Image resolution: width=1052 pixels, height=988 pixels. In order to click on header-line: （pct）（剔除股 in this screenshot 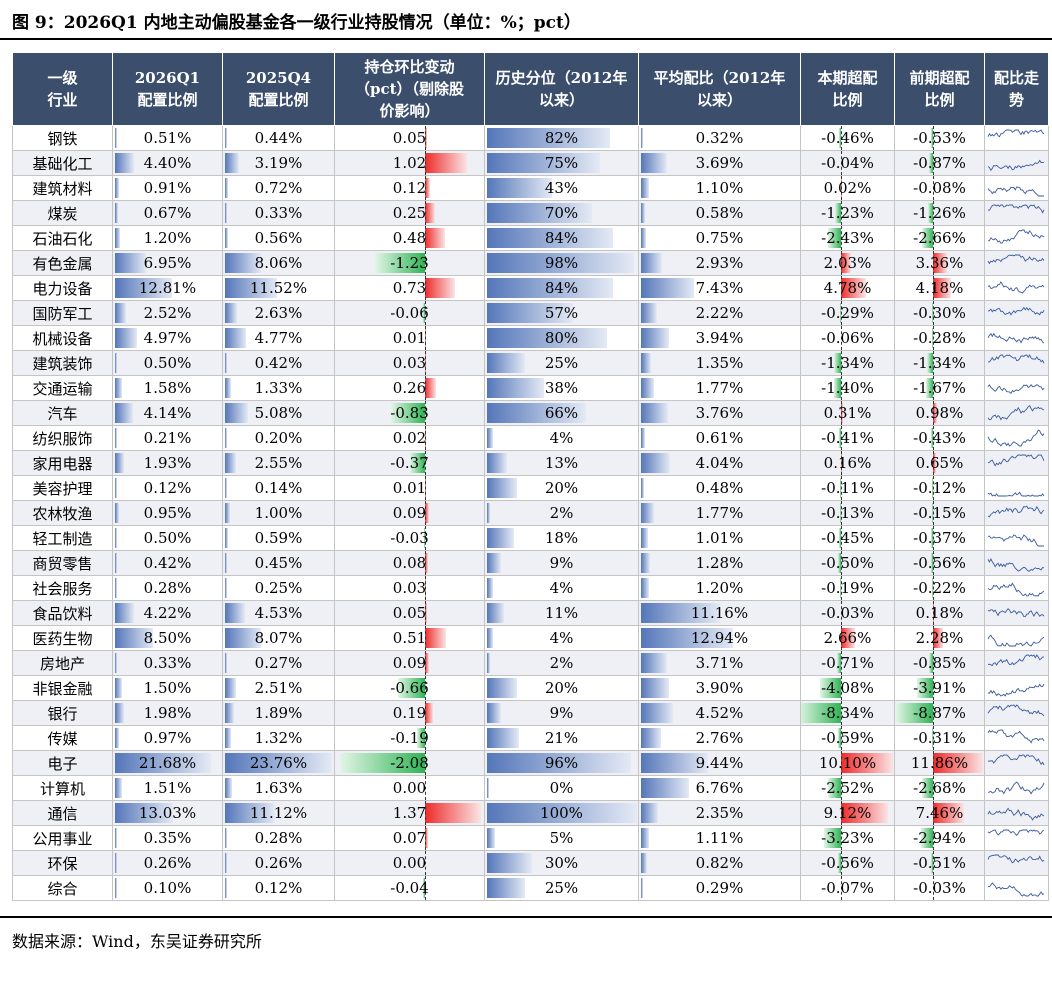, I will do `click(409, 89)`.